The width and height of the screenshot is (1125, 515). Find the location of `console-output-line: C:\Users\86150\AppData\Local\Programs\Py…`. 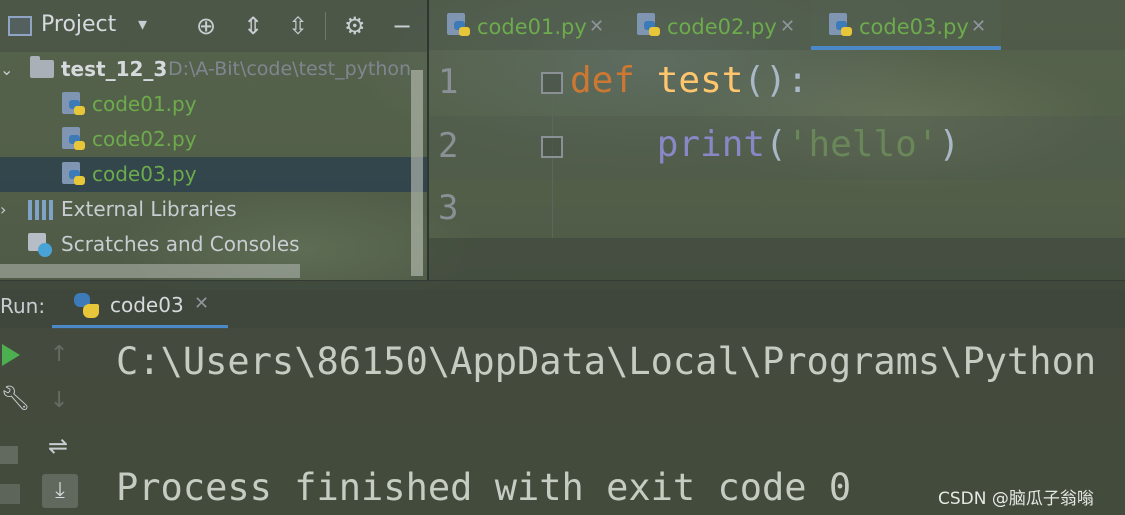

console-output-line: C:\Users\86150\AppData\Local\Programs\Py… is located at coordinates (606, 361).